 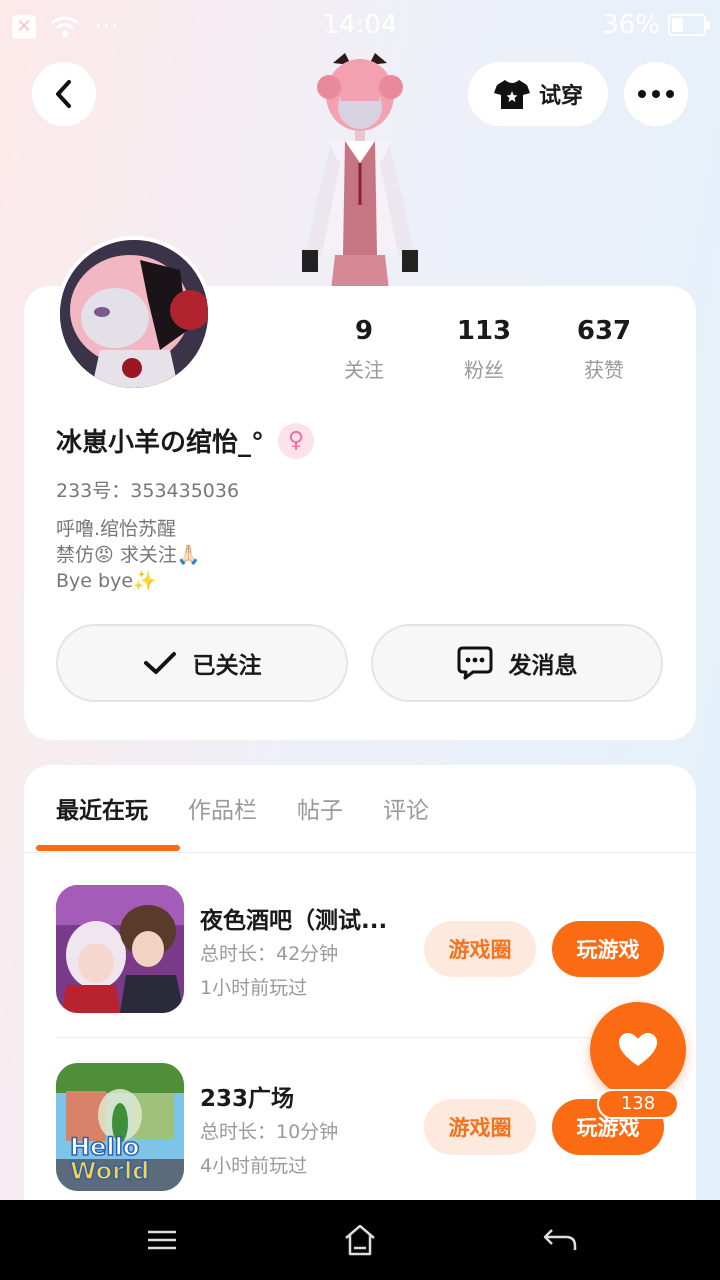 I want to click on heart-icon, so click(x=638, y=1049).